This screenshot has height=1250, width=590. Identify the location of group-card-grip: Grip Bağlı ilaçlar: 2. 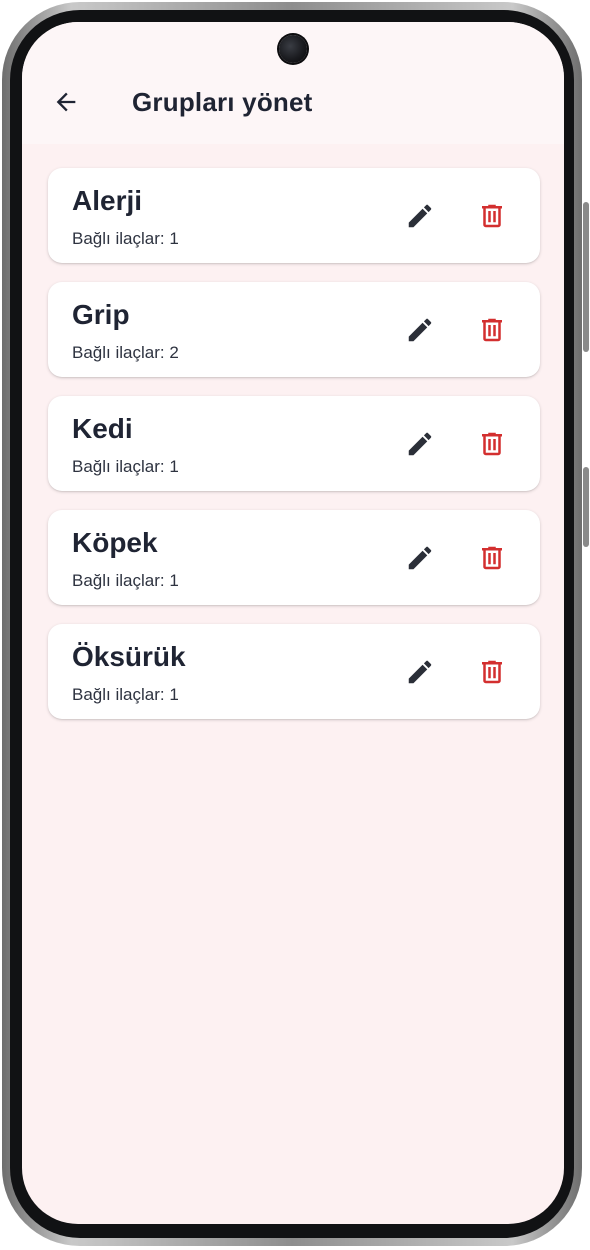
(294, 329).